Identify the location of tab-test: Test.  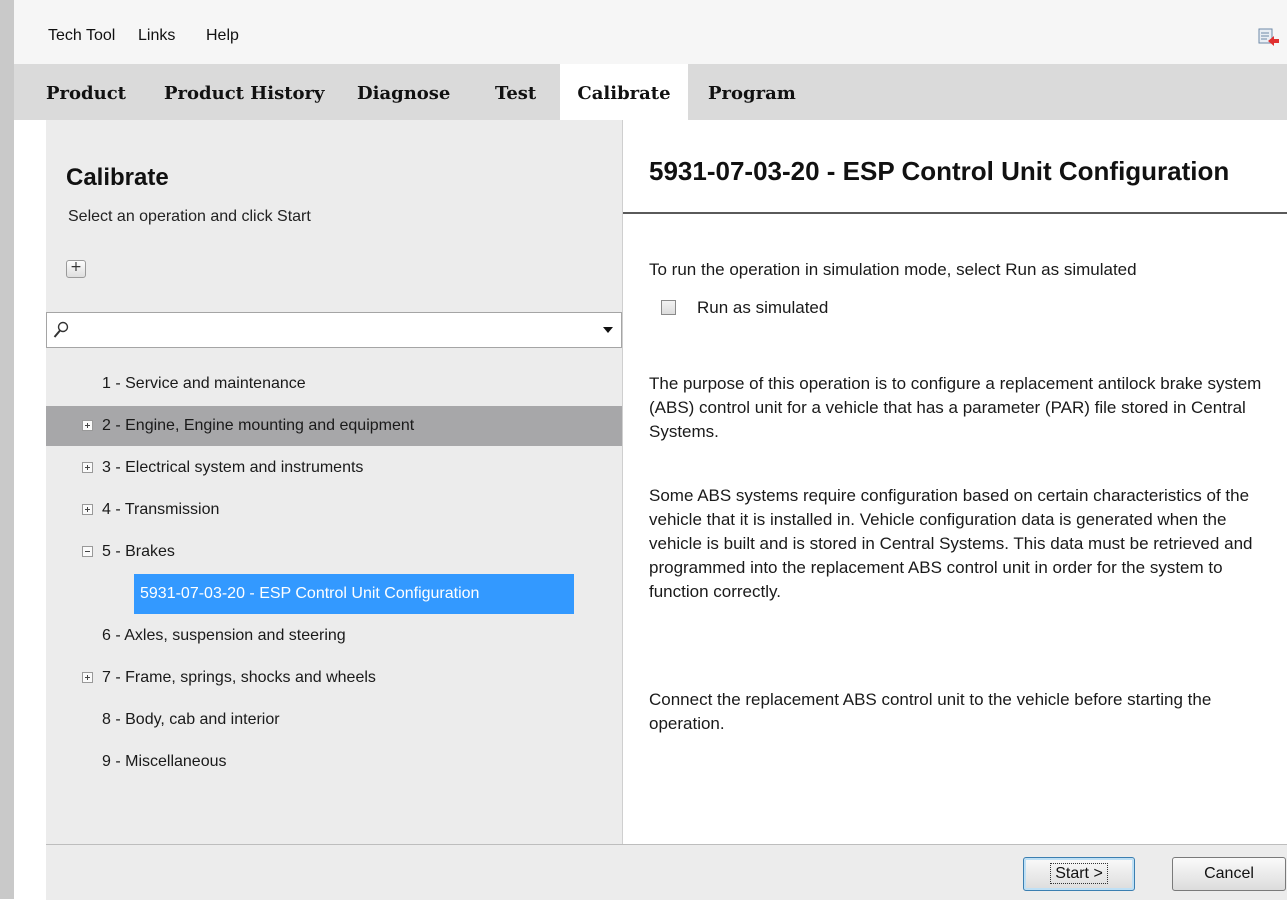
(515, 92).